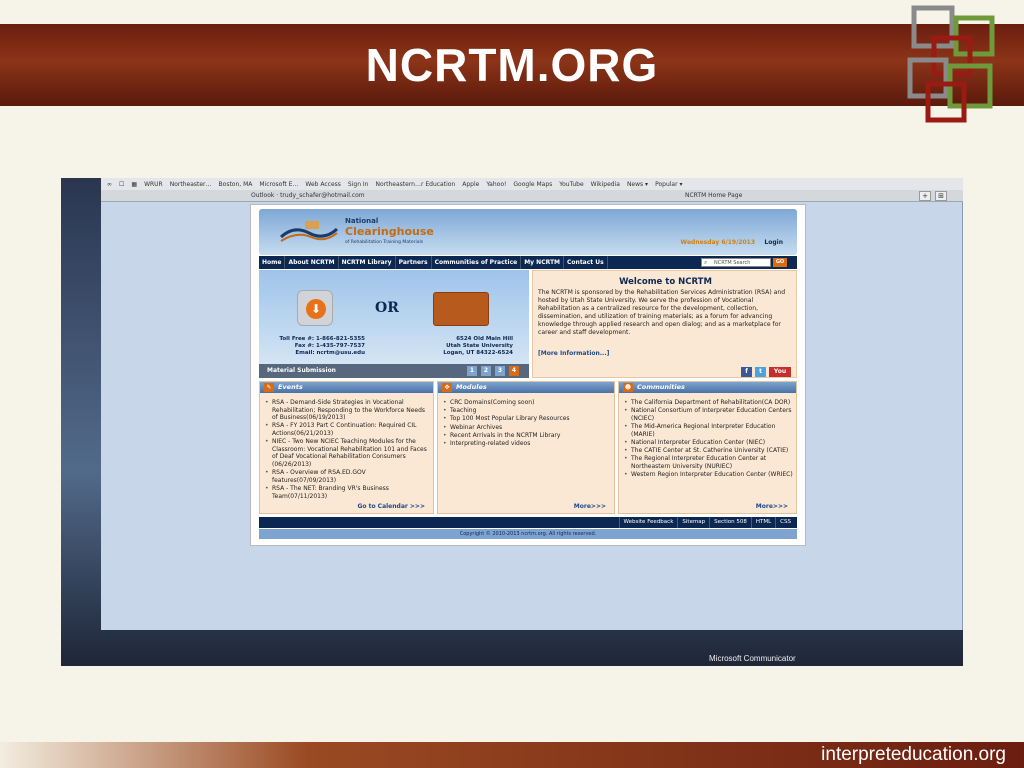 The width and height of the screenshot is (1024, 768). Describe the element at coordinates (472, 371) in the screenshot. I see `slide-page-1: 1` at that location.